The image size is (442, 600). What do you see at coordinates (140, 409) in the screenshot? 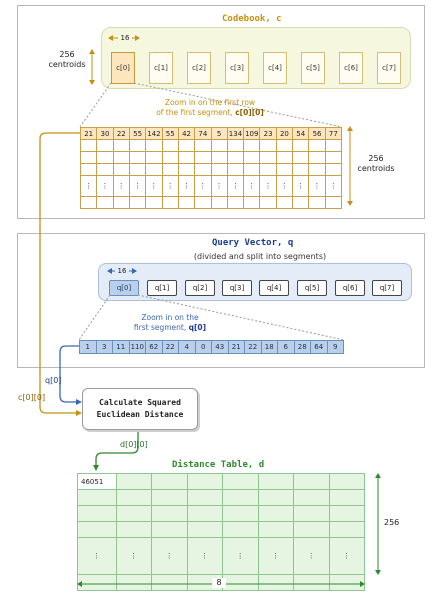
I see `calculate-distance-box: Calculate Squared Euclidean Distance` at bounding box center [140, 409].